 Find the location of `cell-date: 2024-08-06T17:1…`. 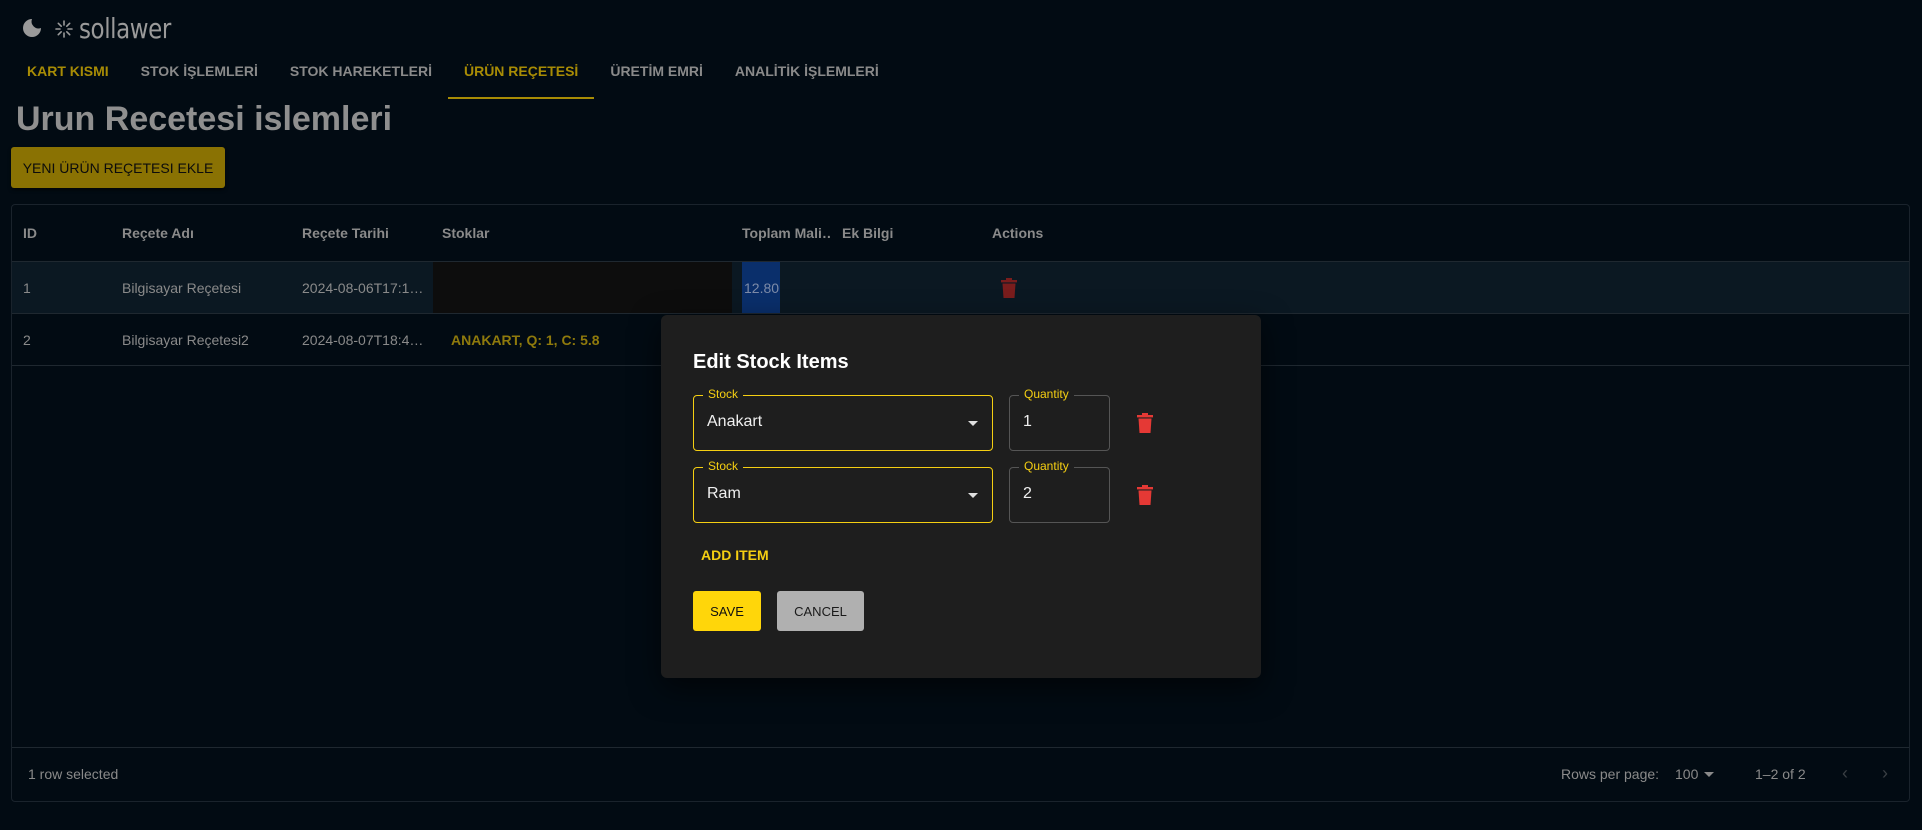

cell-date: 2024-08-06T17:1… is located at coordinates (363, 287).